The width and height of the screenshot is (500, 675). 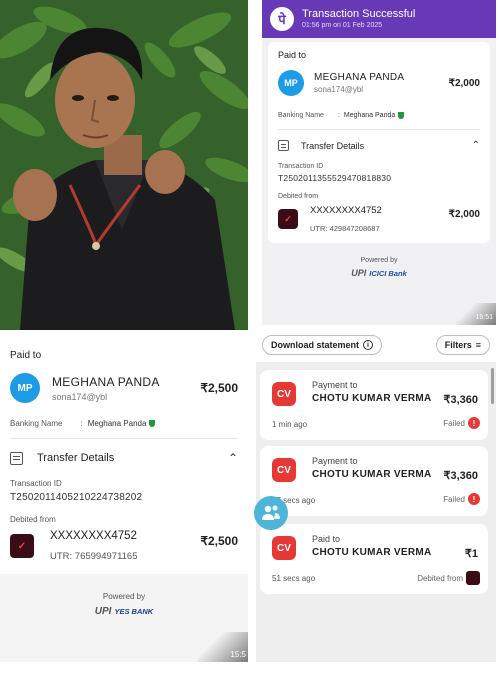 I want to click on paid-amount: ₹2,000, so click(x=464, y=83).